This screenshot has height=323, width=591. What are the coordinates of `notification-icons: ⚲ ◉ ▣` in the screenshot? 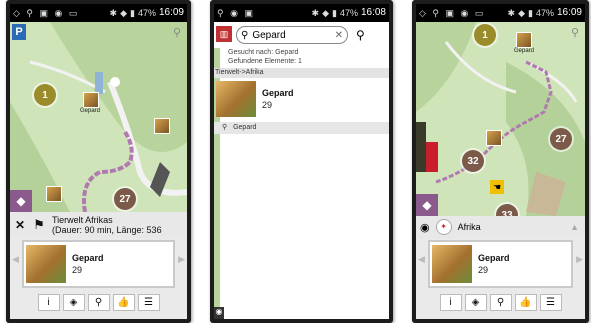 It's located at (236, 13).